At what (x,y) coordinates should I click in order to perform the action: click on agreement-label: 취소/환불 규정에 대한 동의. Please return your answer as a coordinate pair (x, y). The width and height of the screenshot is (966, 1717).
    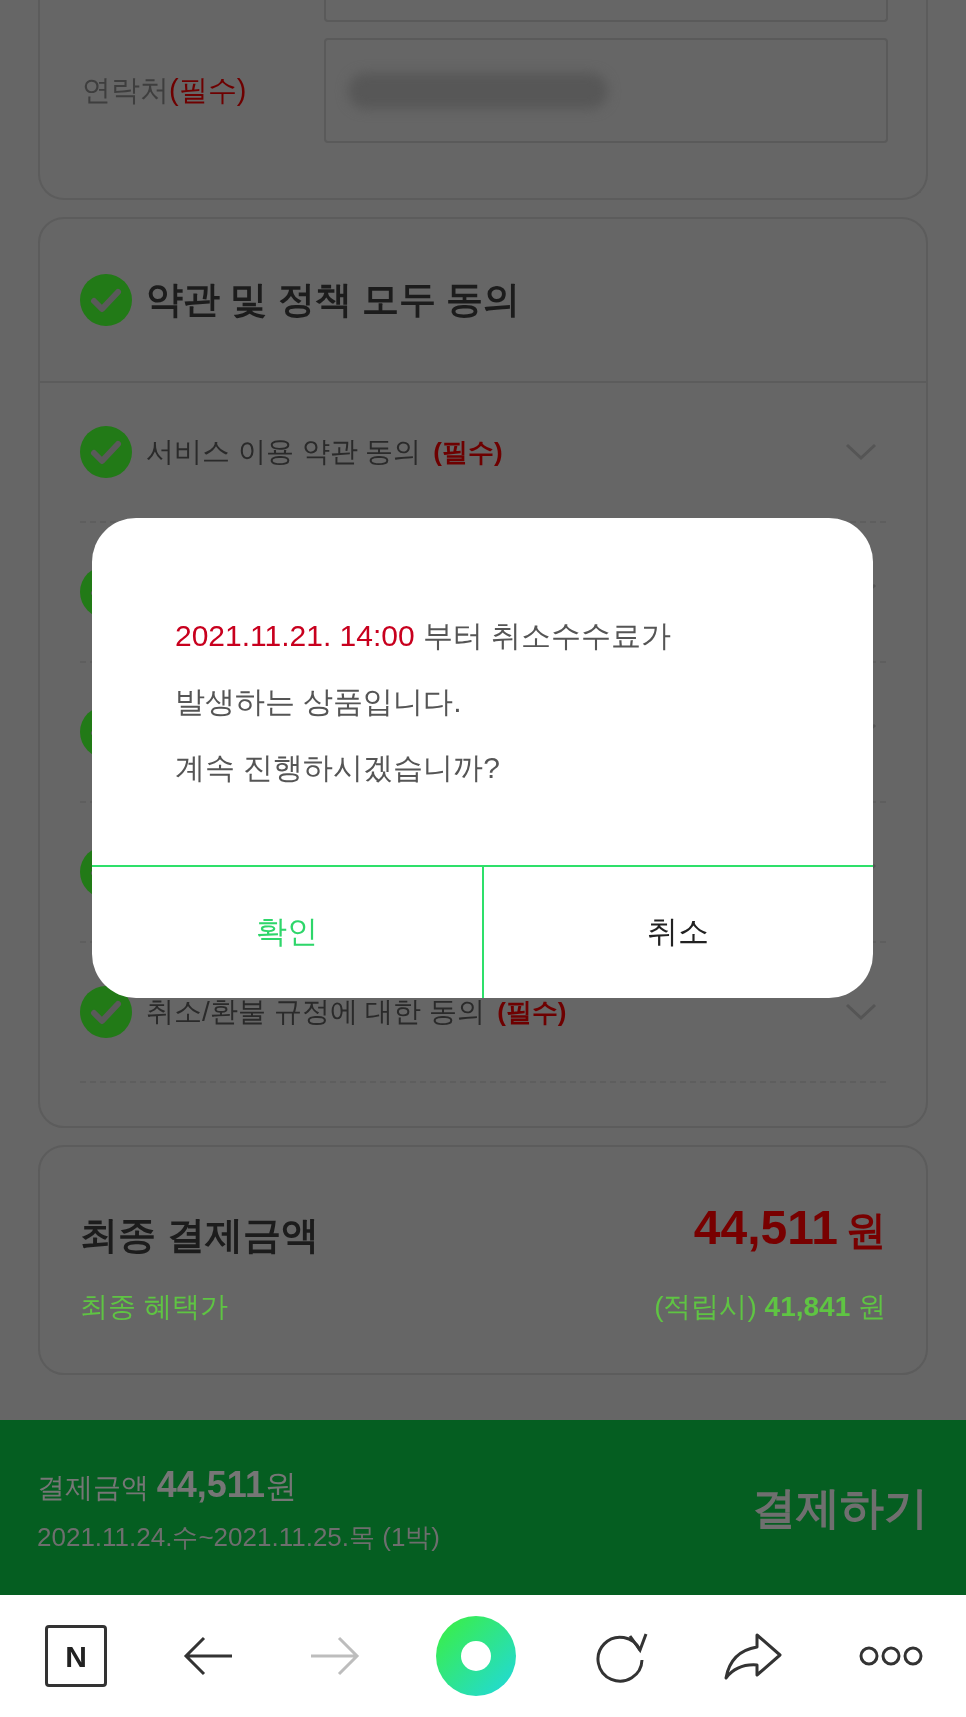
    Looking at the image, I should click on (316, 1012).